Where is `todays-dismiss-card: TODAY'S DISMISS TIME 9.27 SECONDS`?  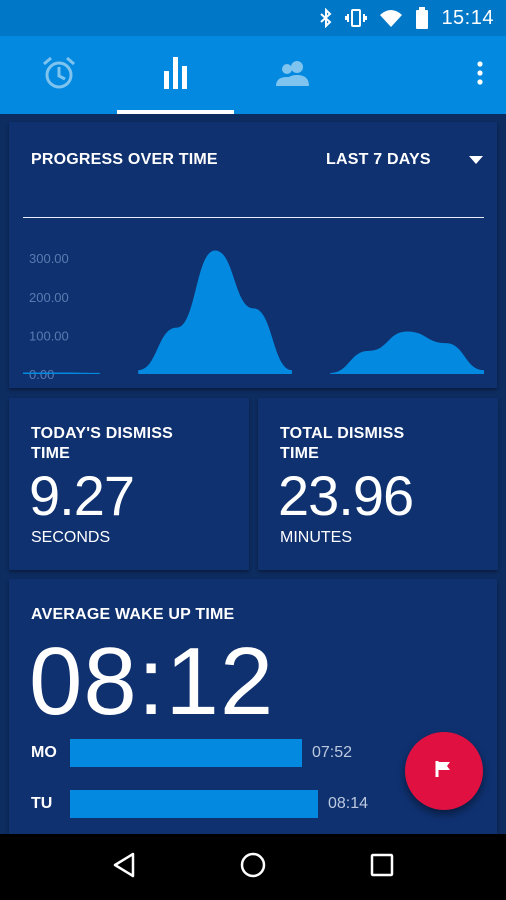
todays-dismiss-card: TODAY'S DISMISS TIME 9.27 SECONDS is located at coordinates (129, 484).